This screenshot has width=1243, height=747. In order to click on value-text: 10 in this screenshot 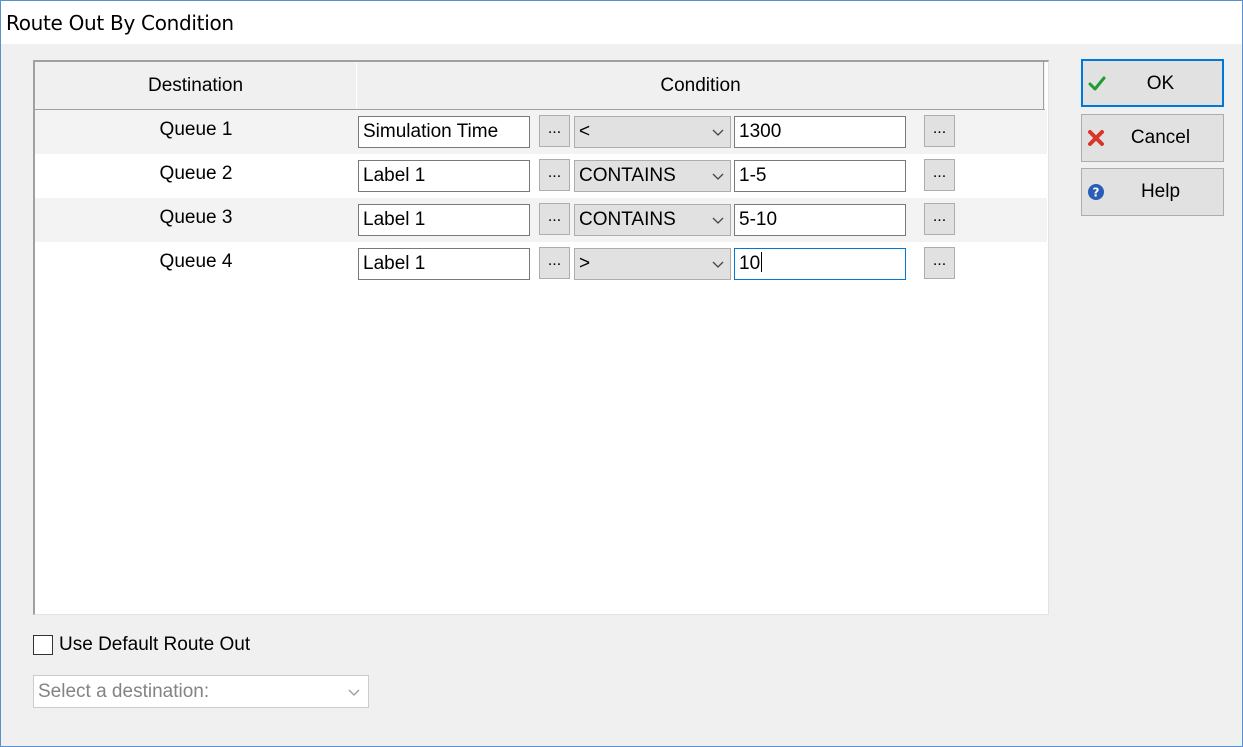, I will do `click(750, 263)`.